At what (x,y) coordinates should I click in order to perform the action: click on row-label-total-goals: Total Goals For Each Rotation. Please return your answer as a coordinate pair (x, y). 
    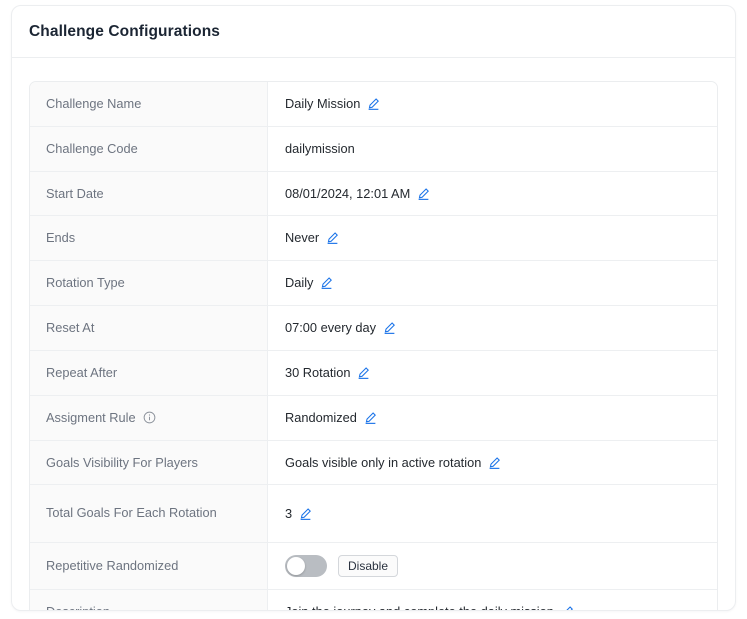
    Looking at the image, I should click on (149, 514).